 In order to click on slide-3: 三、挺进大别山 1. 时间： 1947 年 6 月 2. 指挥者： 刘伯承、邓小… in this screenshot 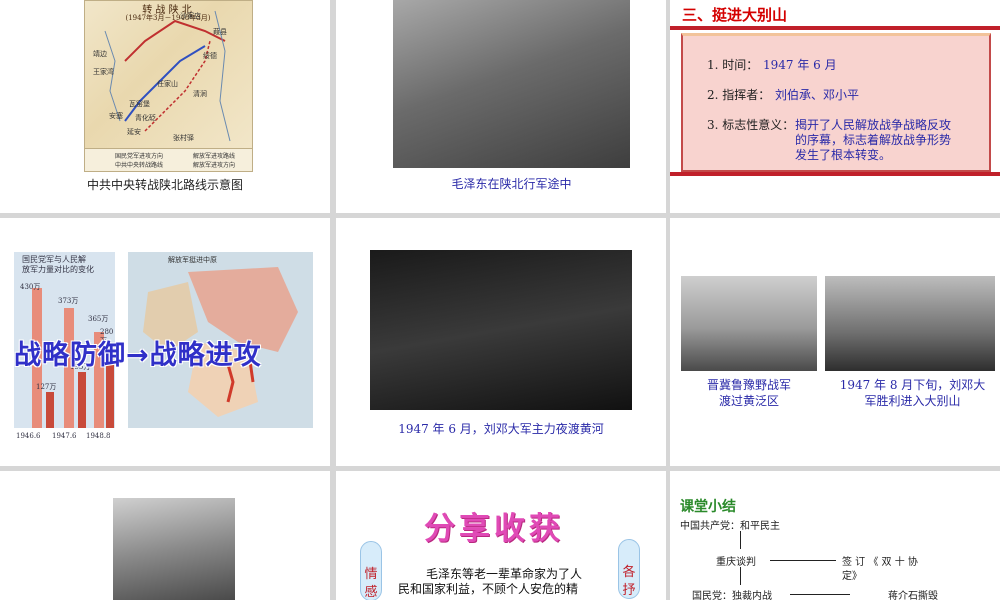, I will do `click(835, 106)`.